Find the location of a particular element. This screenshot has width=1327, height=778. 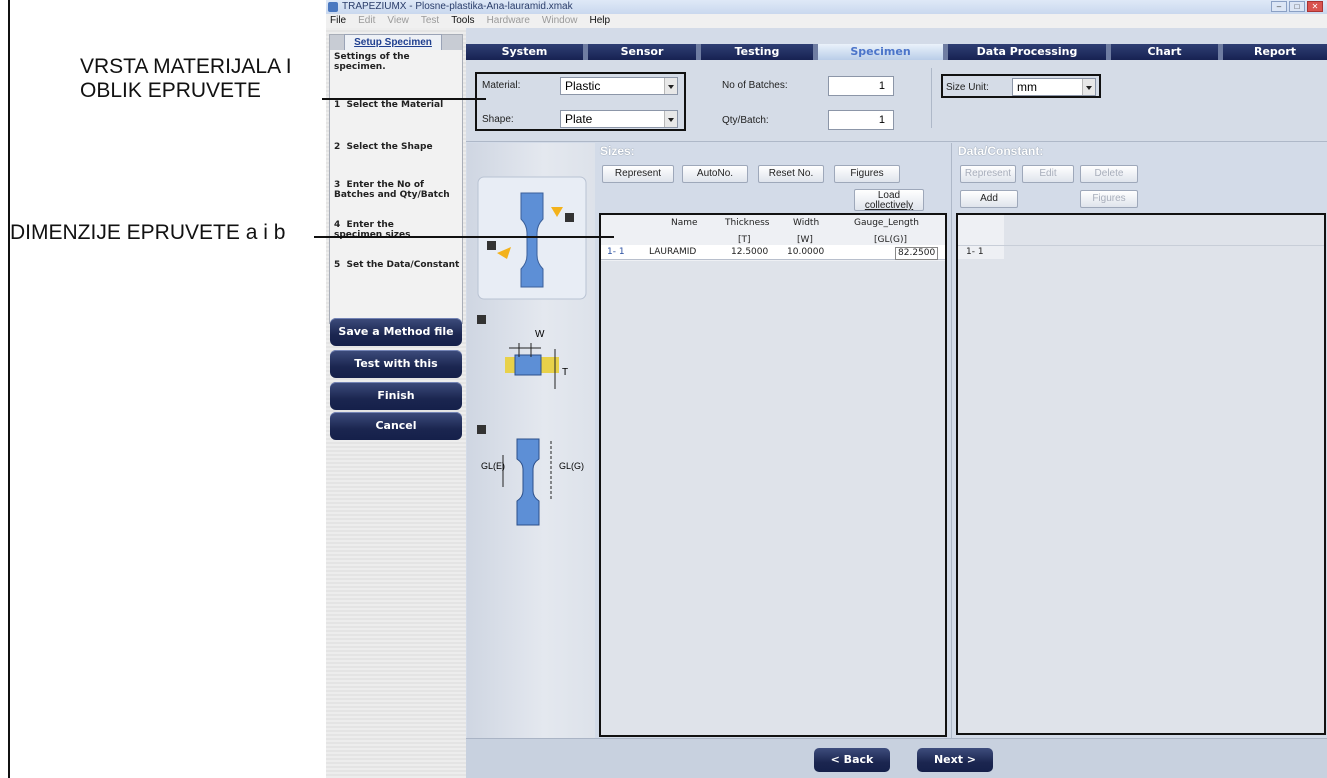

step-5: 5 Set the Data/Constant is located at coordinates (396, 265).